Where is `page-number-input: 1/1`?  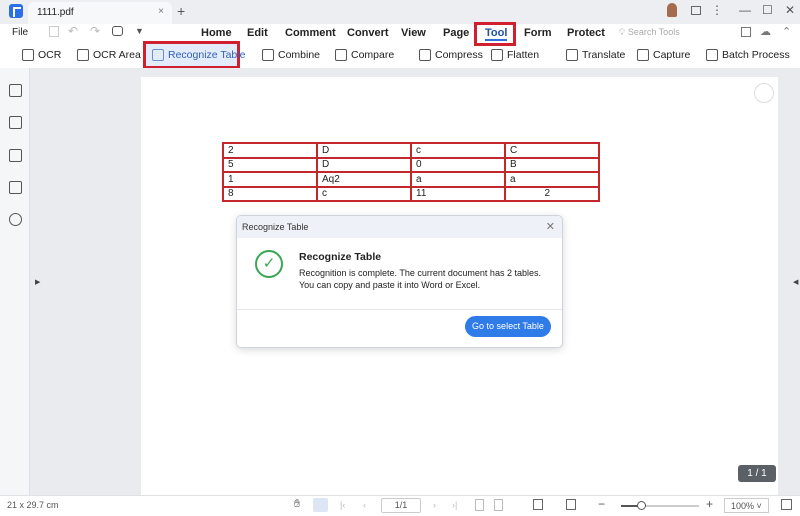 page-number-input: 1/1 is located at coordinates (401, 505).